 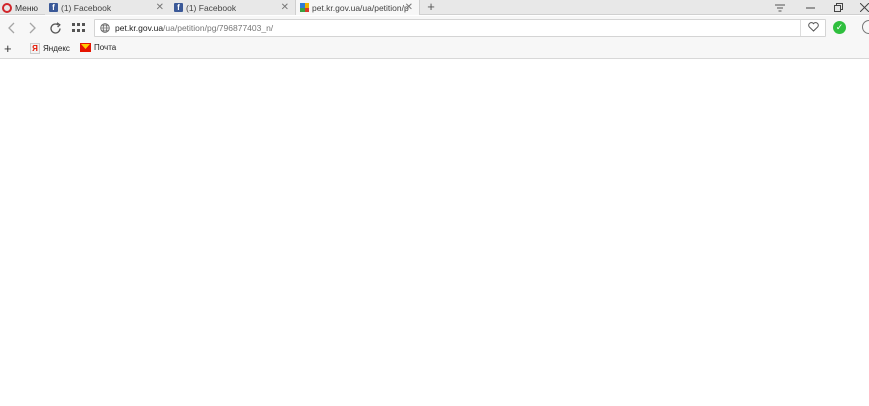 I want to click on new-tab-button: +, so click(x=431, y=7).